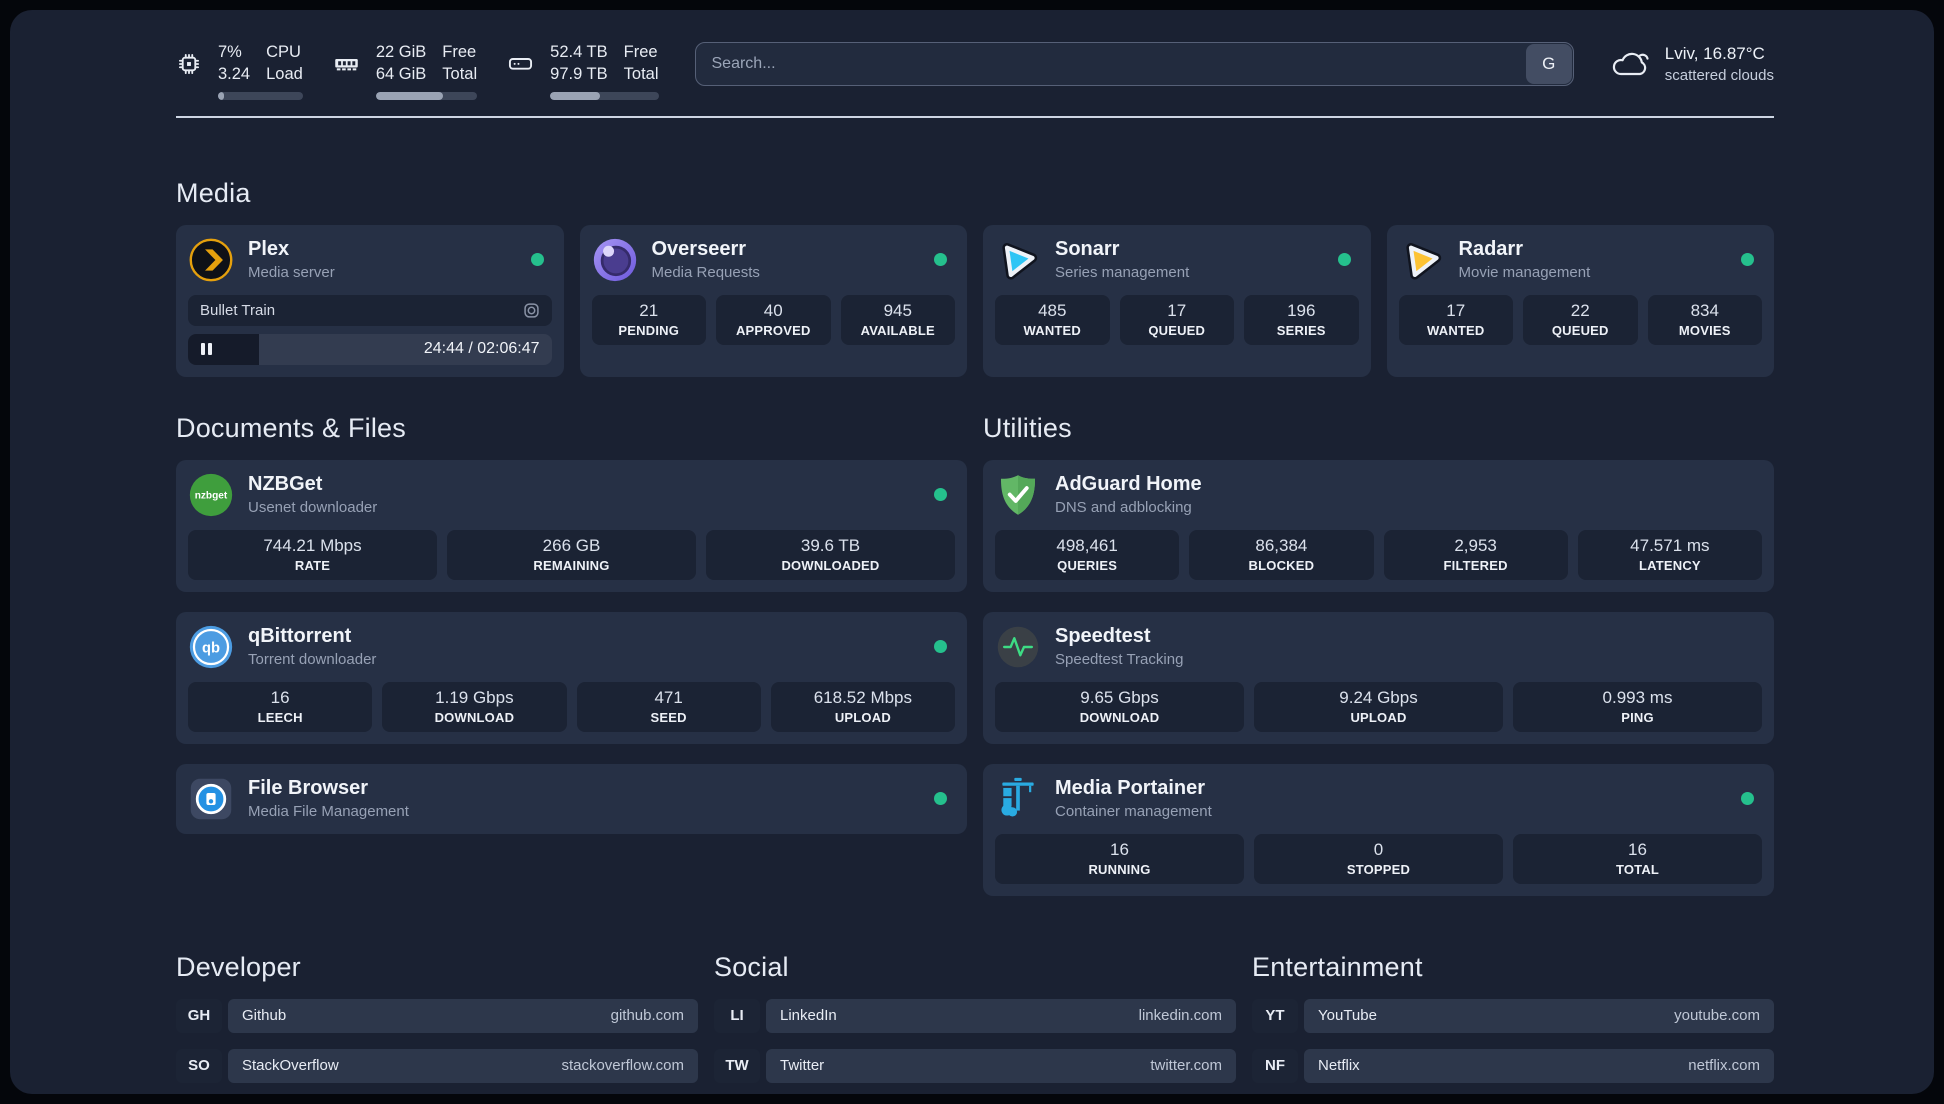 Image resolution: width=1944 pixels, height=1104 pixels. I want to click on bookmark-github: GH Github github.com, so click(437, 1015).